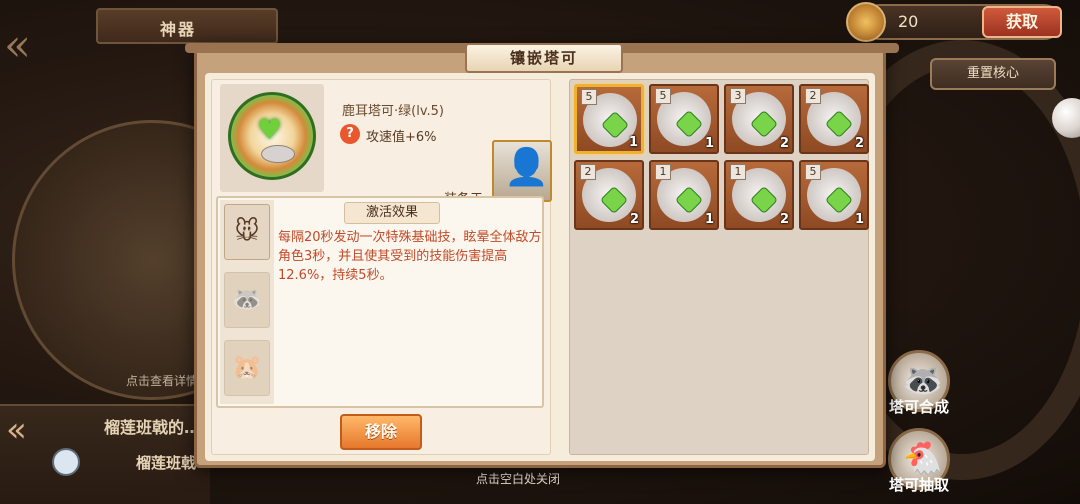 This screenshot has height=504, width=1080. What do you see at coordinates (908, 21) in the screenshot?
I see `currency-value: 20` at bounding box center [908, 21].